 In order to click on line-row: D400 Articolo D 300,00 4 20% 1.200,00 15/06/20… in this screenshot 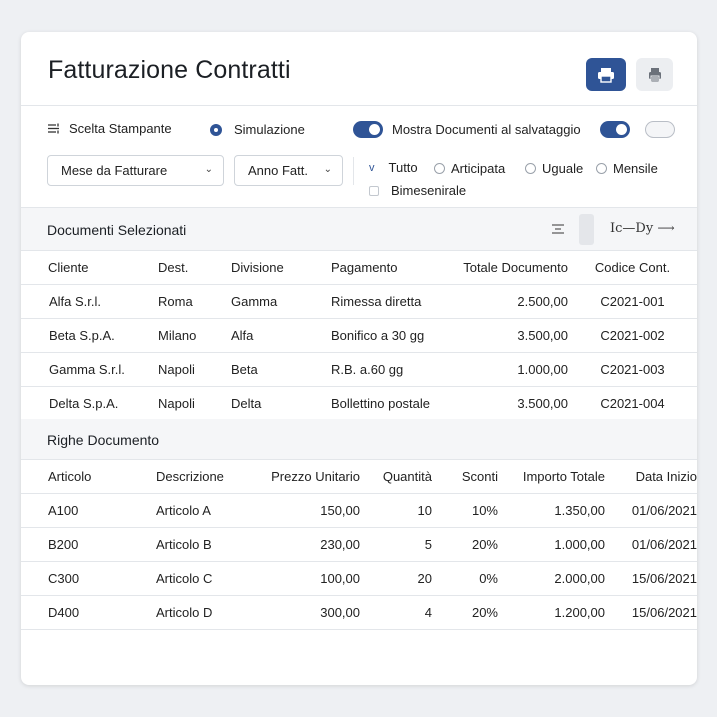, I will do `click(359, 612)`.